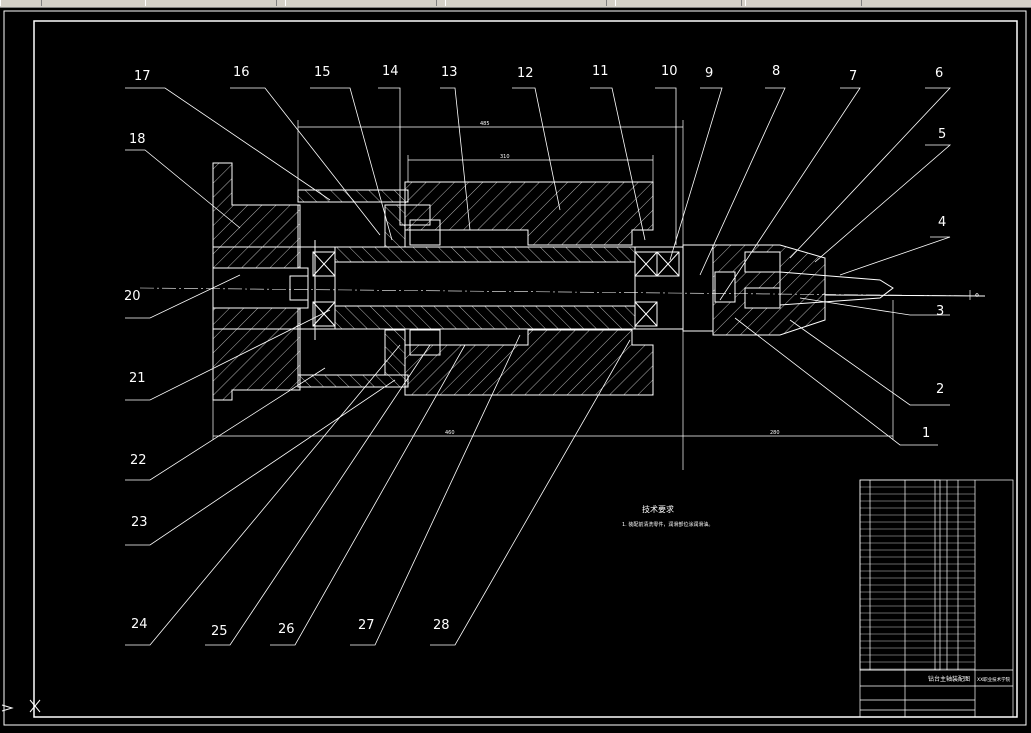 The height and width of the screenshot is (733, 1031). I want to click on balloon-7: 7, so click(853, 76).